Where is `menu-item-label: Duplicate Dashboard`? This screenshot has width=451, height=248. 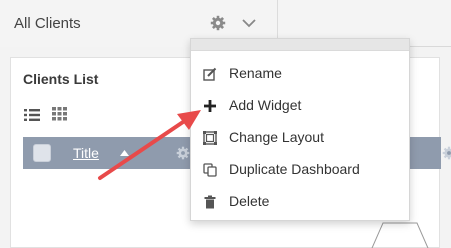 menu-item-label: Duplicate Dashboard is located at coordinates (294, 169).